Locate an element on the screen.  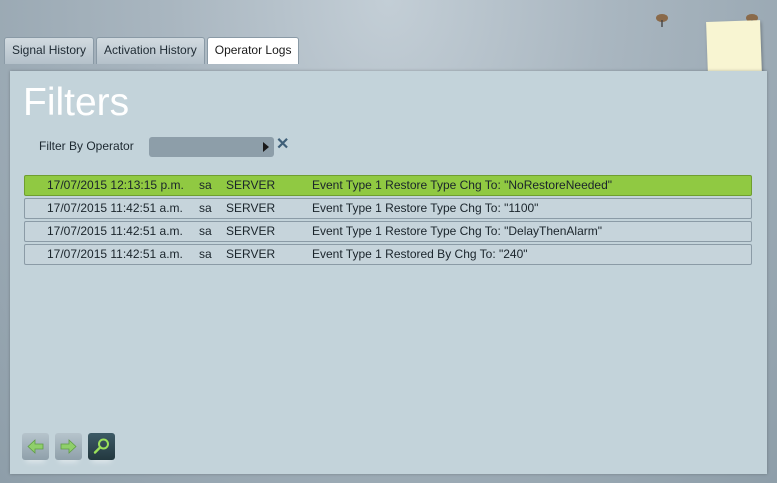
pagination-controls is located at coordinates (68, 446).